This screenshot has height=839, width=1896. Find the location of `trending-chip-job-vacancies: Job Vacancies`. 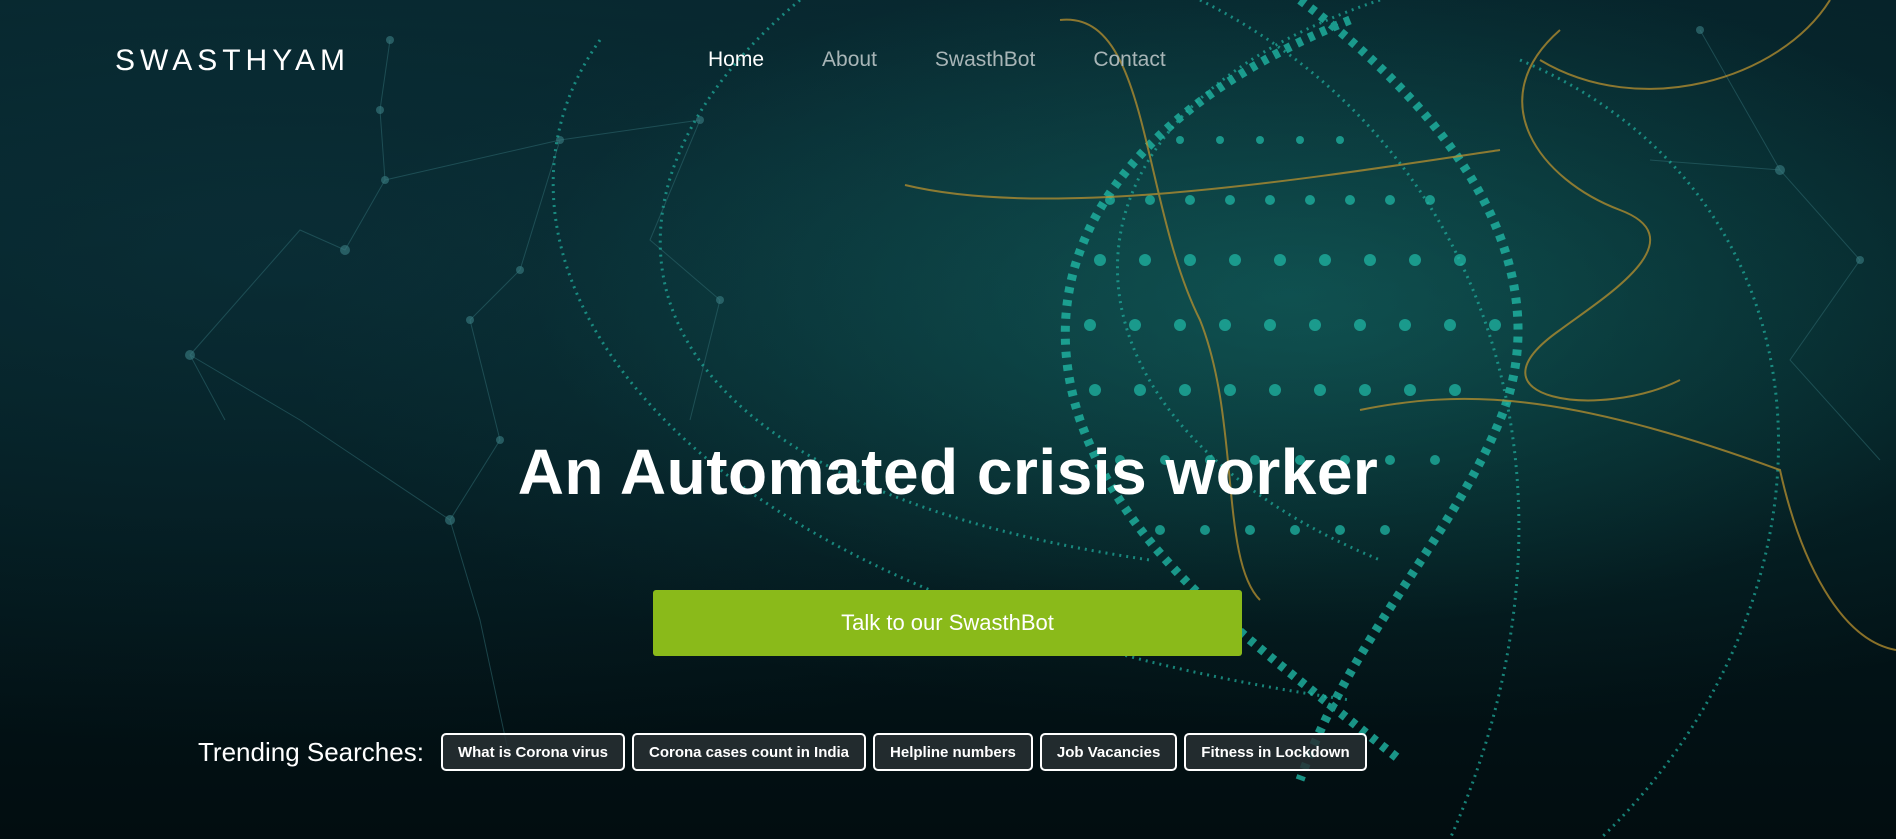

trending-chip-job-vacancies: Job Vacancies is located at coordinates (1108, 752).